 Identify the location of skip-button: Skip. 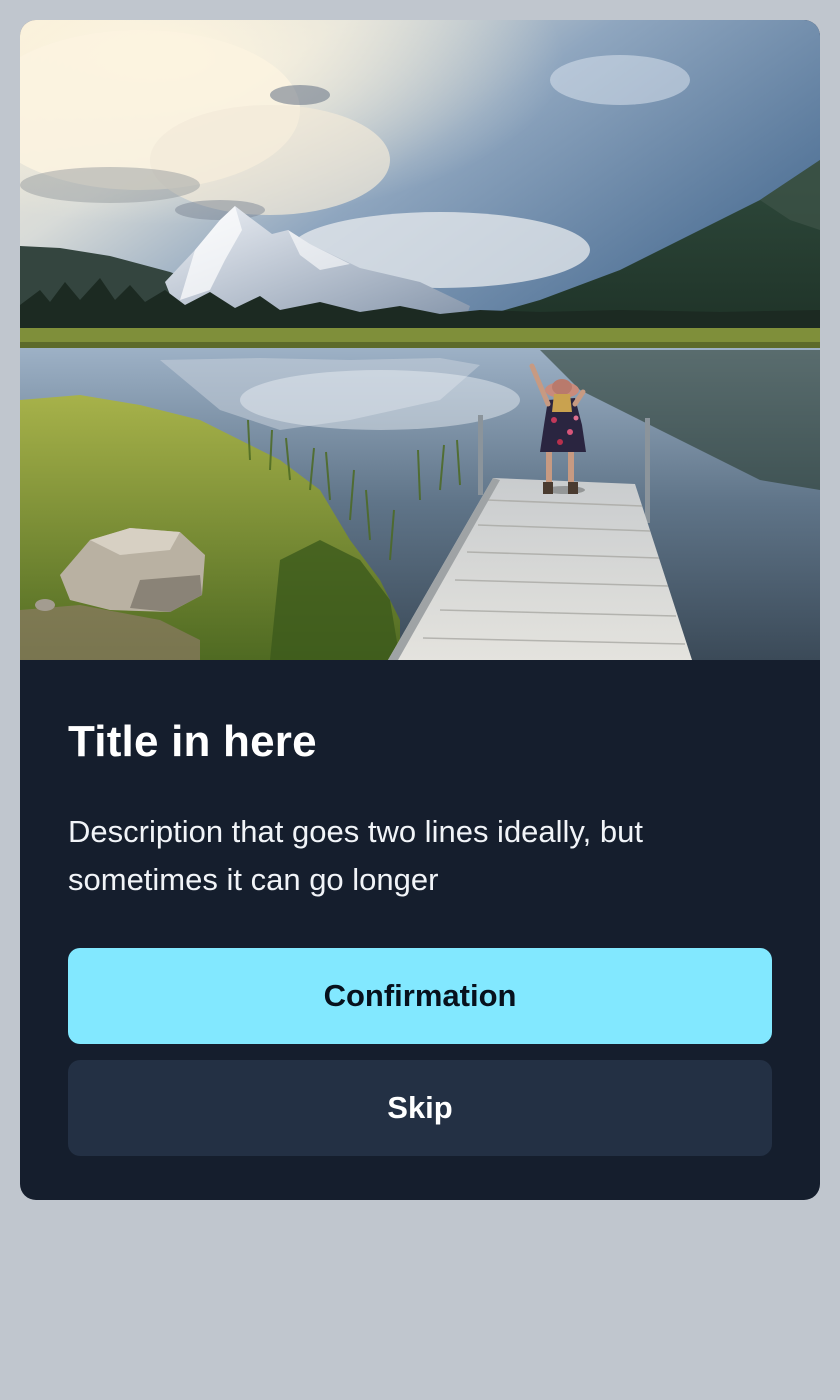
(420, 1108).